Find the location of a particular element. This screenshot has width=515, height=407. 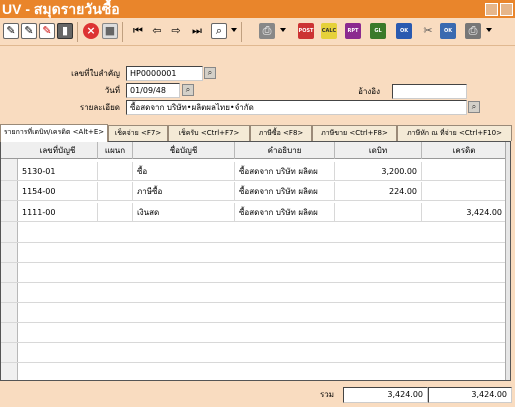

debit-cell is located at coordinates (378, 212).